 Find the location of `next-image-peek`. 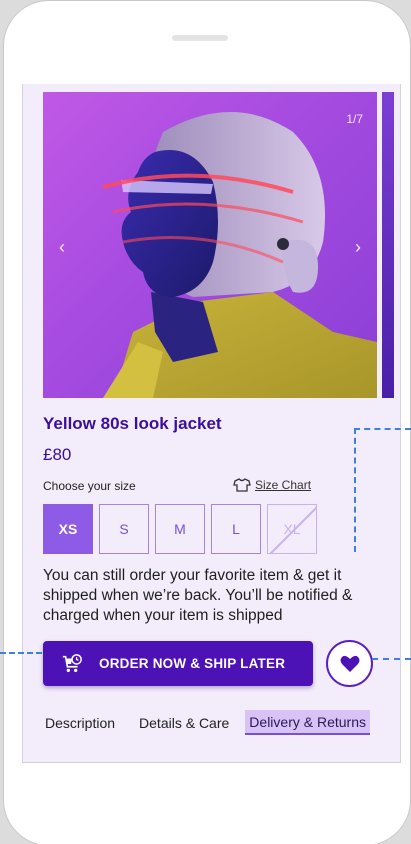

next-image-peek is located at coordinates (388, 245).